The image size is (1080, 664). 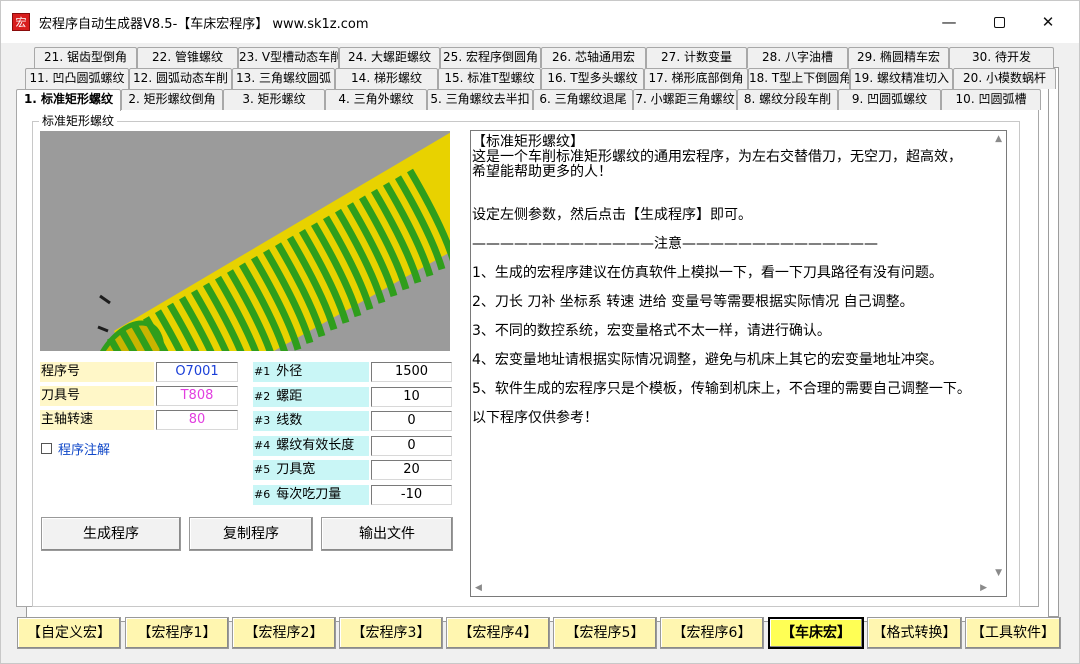 I want to click on macro-param-label: #4 螺纹有效长度, so click(x=311, y=445).